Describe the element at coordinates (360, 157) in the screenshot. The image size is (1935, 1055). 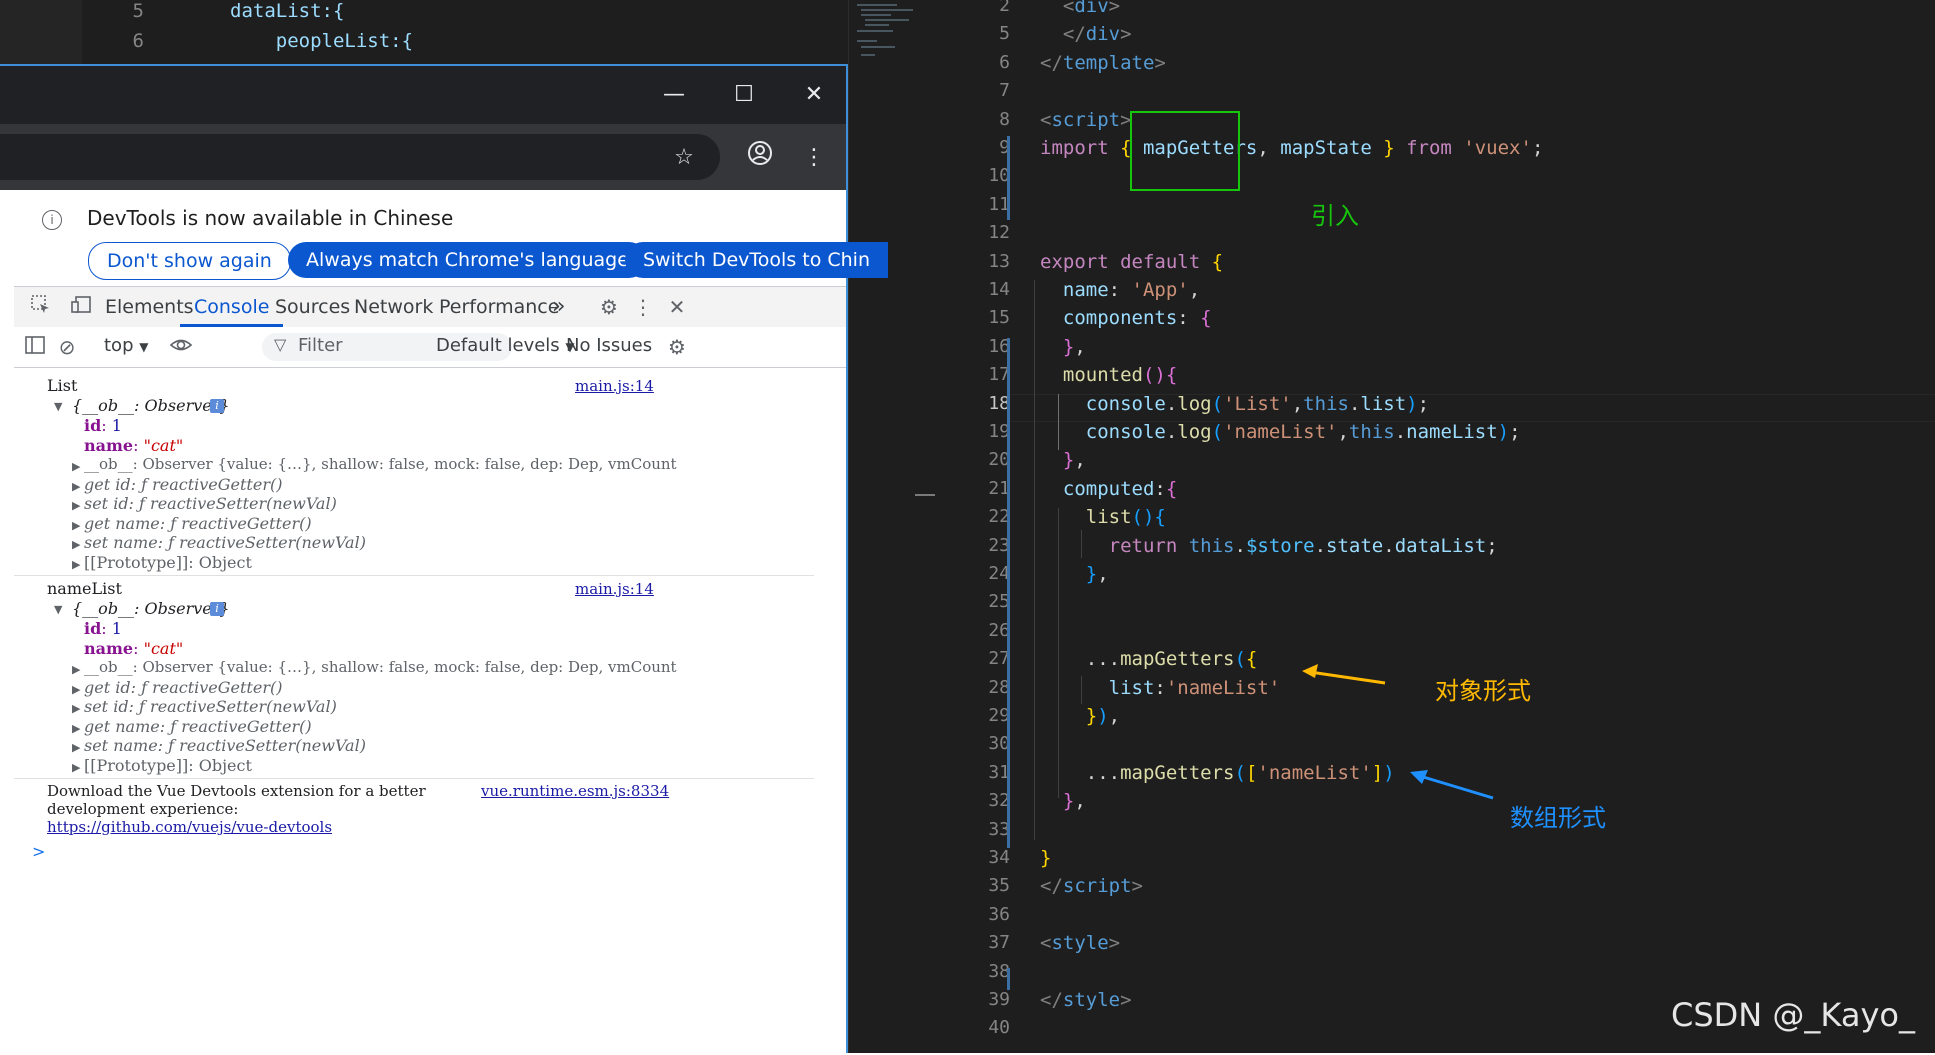
I see `address-bar` at that location.